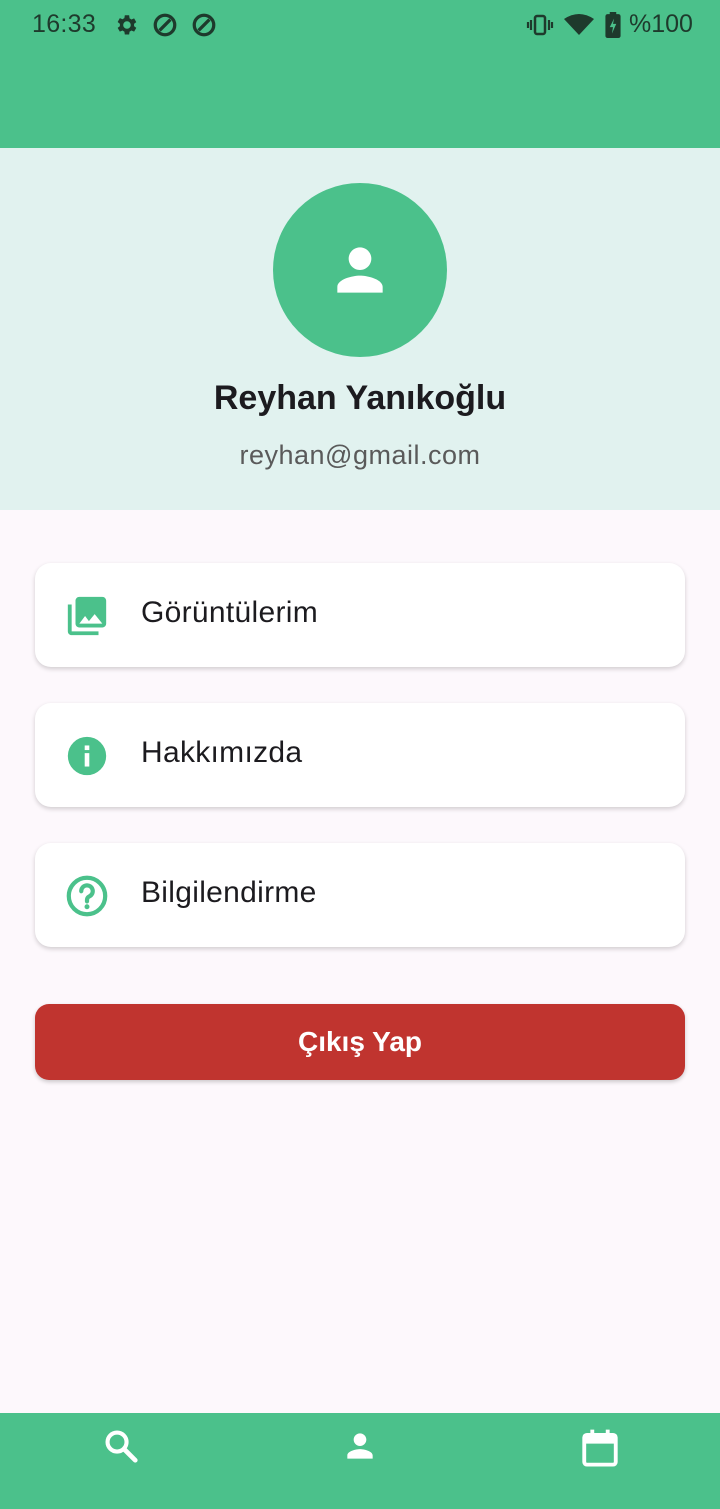  I want to click on menu-item-label: Görüntülerim, so click(229, 612).